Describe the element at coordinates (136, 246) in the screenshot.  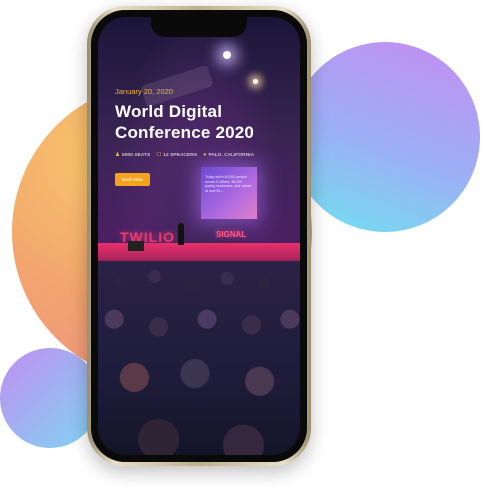
I see `podium` at that location.